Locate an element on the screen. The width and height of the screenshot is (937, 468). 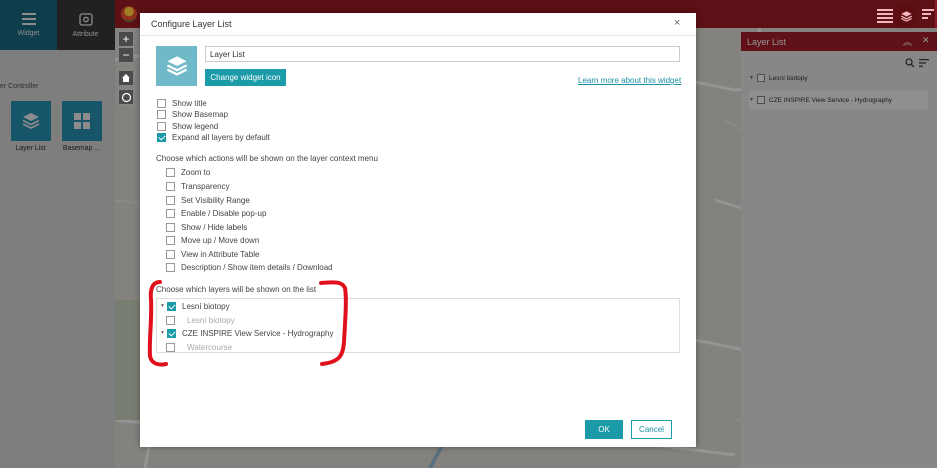
show-basemap-option: Show Basemap is located at coordinates (192, 114).